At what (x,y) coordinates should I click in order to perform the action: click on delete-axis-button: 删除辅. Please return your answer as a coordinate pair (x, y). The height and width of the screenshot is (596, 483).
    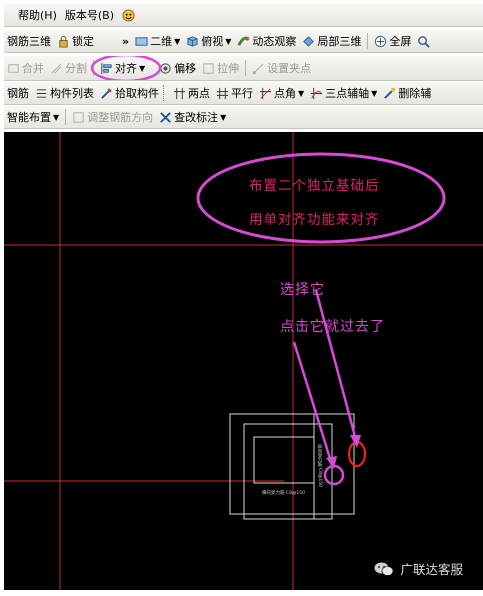
    Looking at the image, I should click on (407, 93).